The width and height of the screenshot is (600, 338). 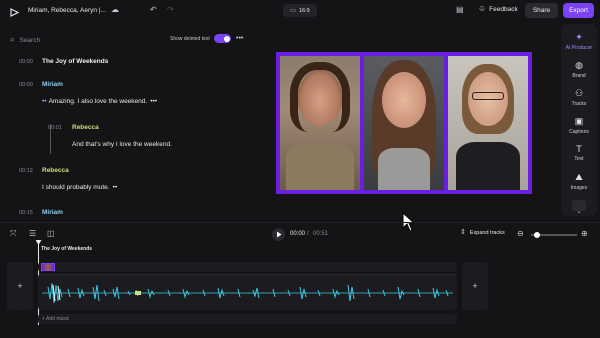 I want to click on search-icon: ⌕, so click(x=12, y=39).